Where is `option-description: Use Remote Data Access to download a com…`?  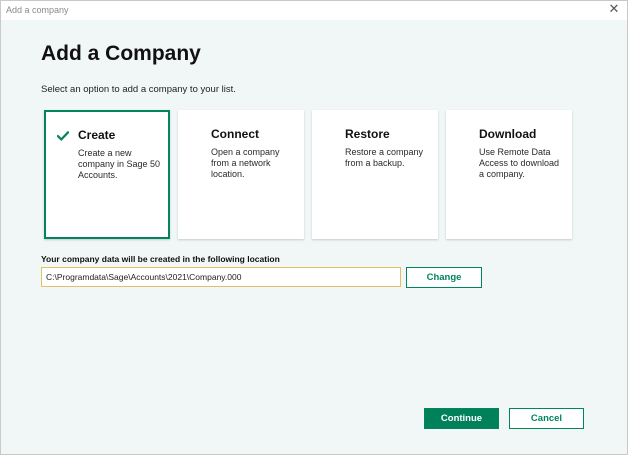
option-description: Use Remote Data Access to download a com… is located at coordinates (519, 163).